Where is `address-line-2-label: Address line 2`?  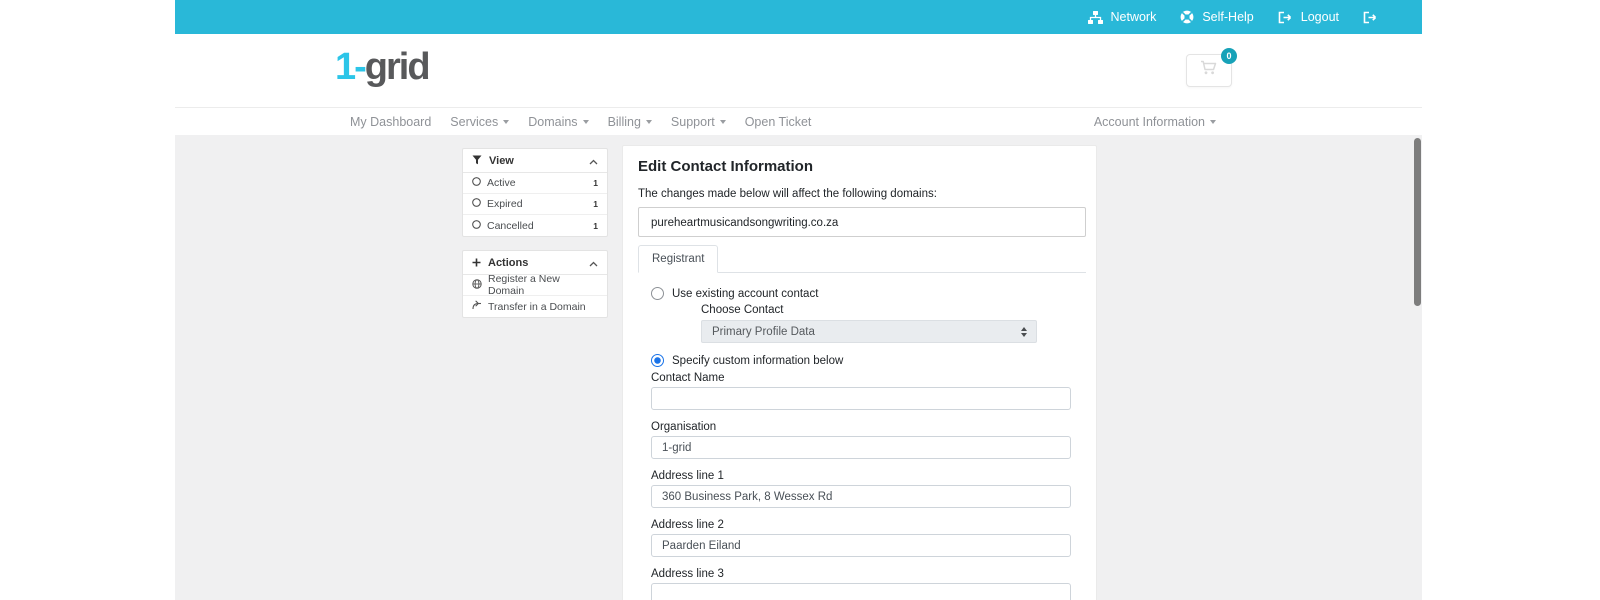
address-line-2-label: Address line 2 is located at coordinates (687, 525).